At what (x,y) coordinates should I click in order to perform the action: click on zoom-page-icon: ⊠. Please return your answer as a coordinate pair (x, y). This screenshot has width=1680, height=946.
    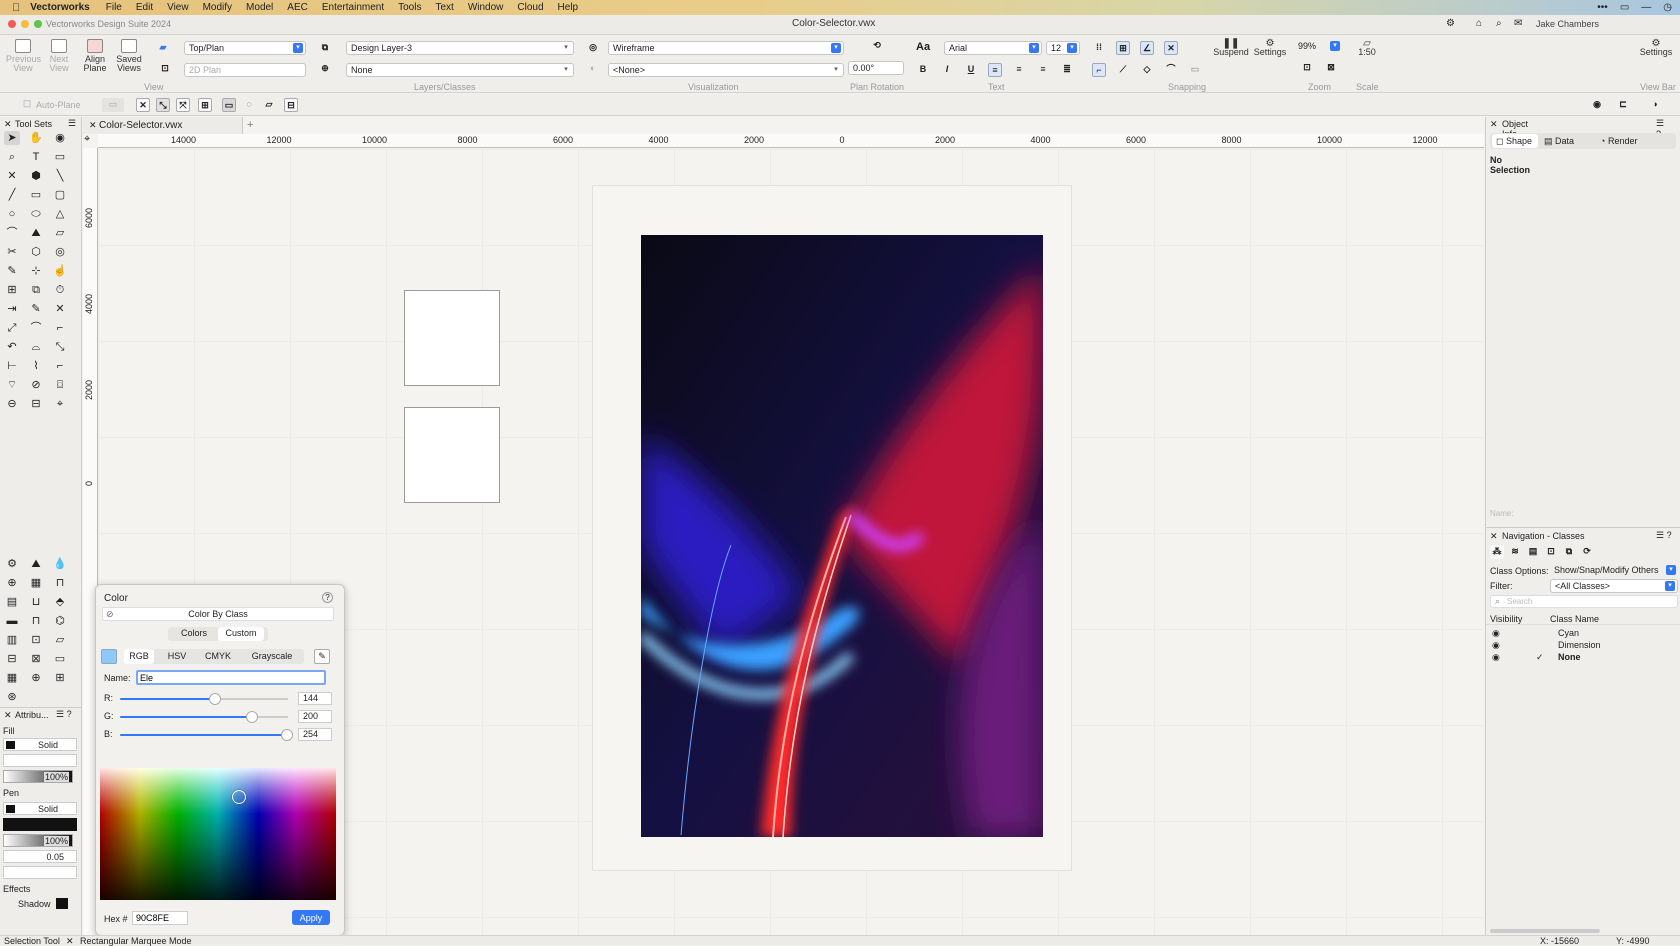
    Looking at the image, I should click on (1331, 68).